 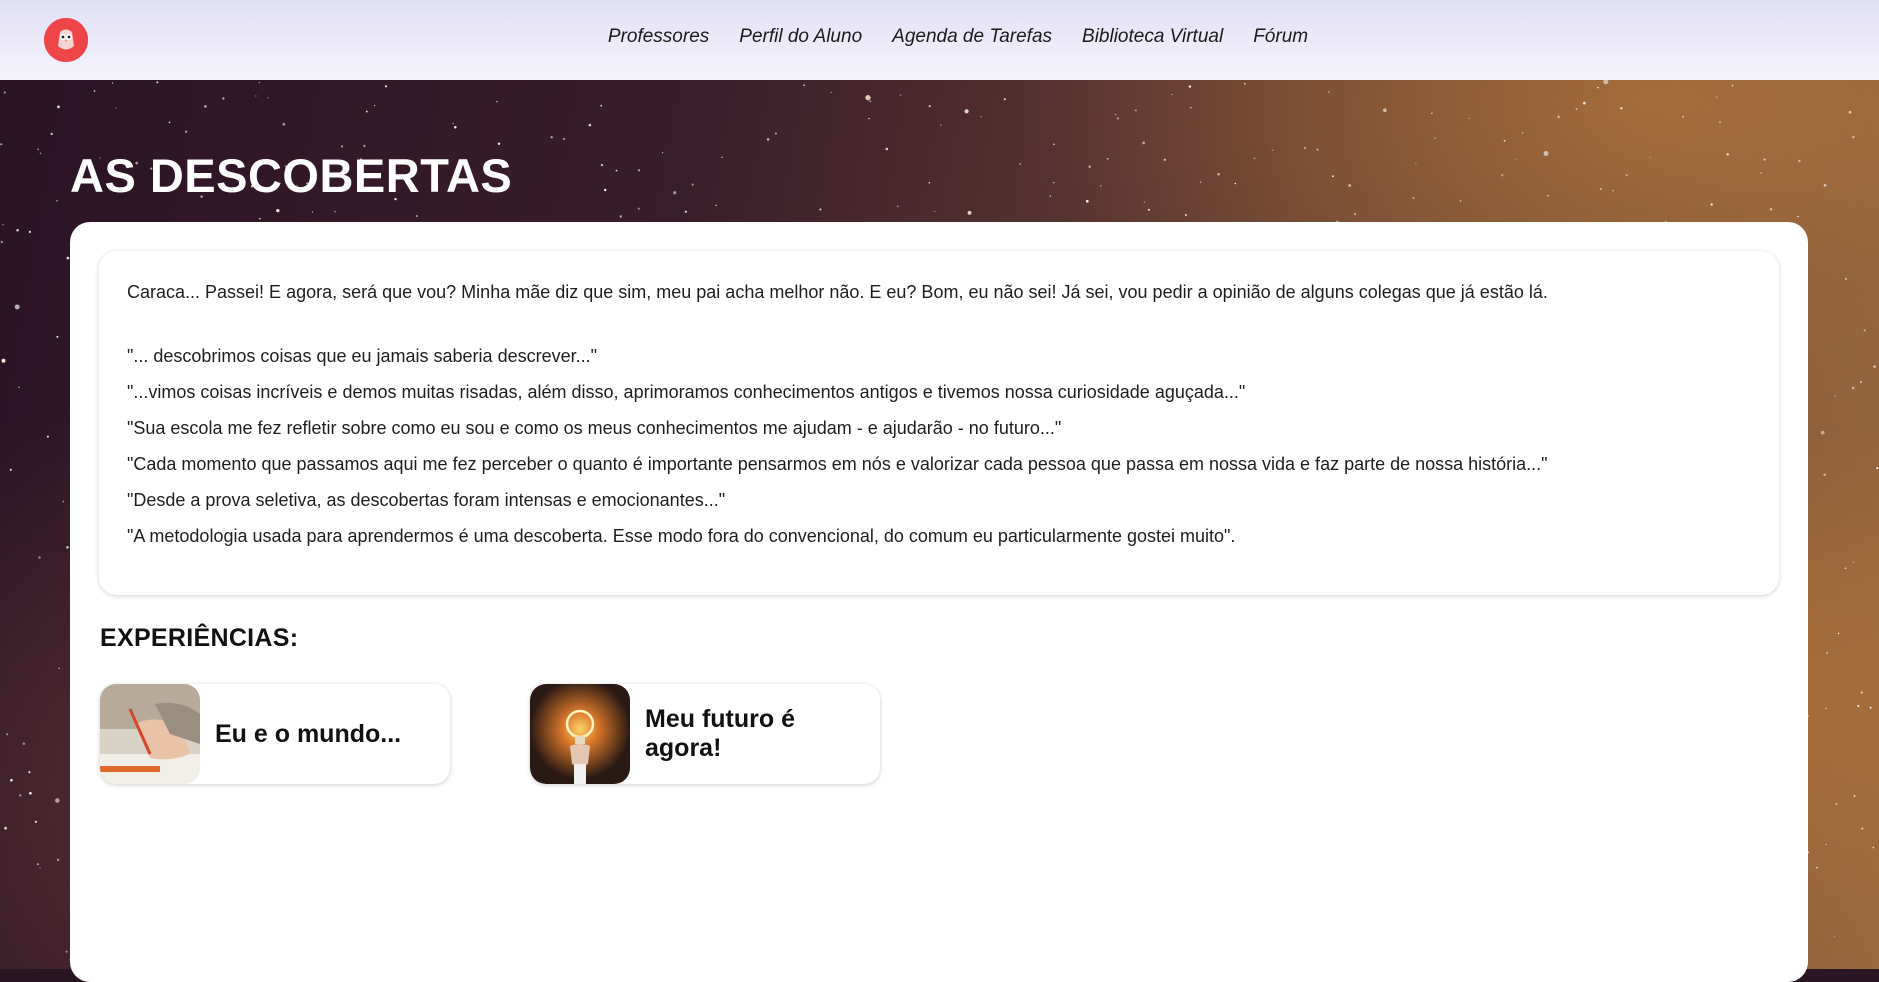 I want to click on experience-card-meu-futuro: Meu futuro é agora!, so click(x=705, y=734).